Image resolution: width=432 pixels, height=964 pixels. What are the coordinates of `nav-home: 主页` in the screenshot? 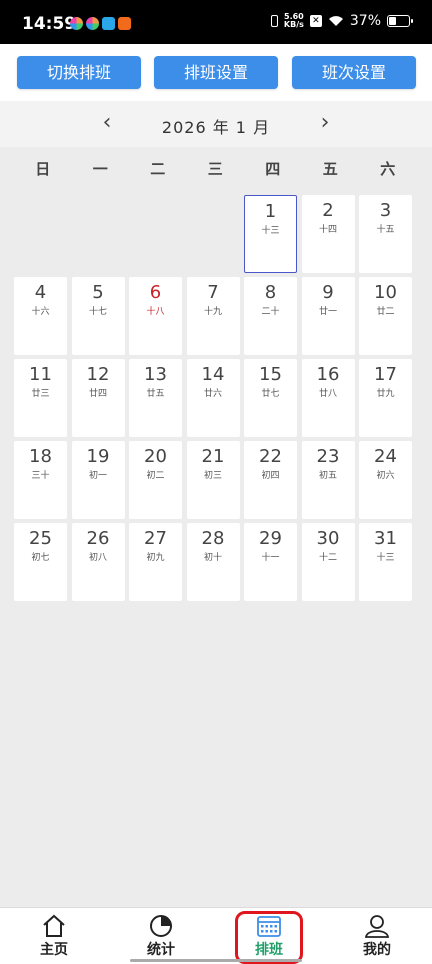 It's located at (54, 933).